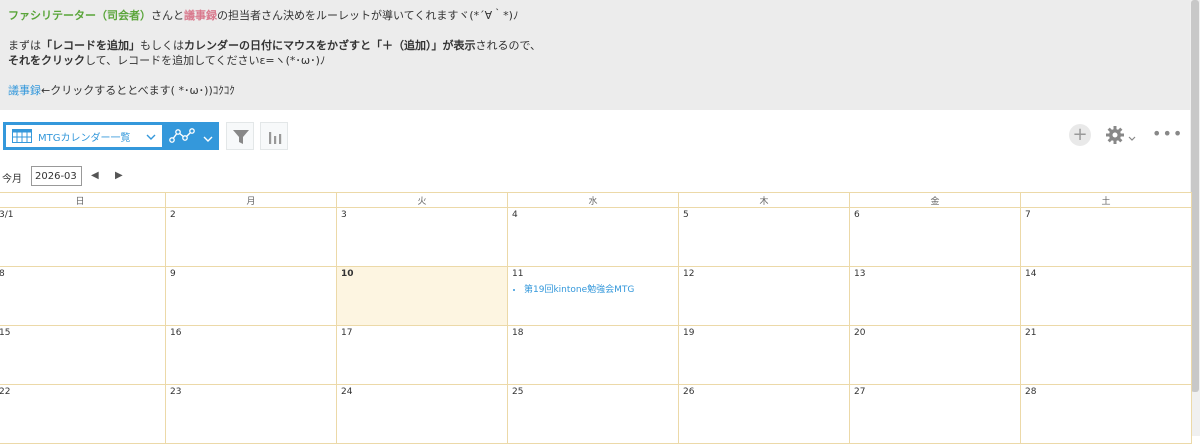 The image size is (1200, 444). I want to click on day-cell: 14, so click(1106, 296).